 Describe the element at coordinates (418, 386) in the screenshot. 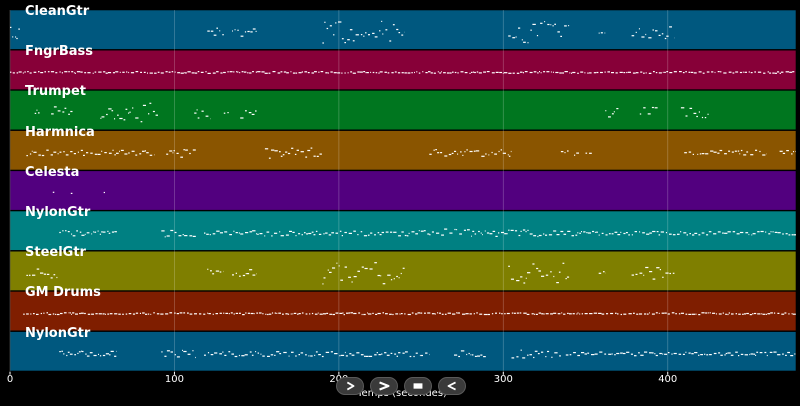

I see `stop-button` at that location.